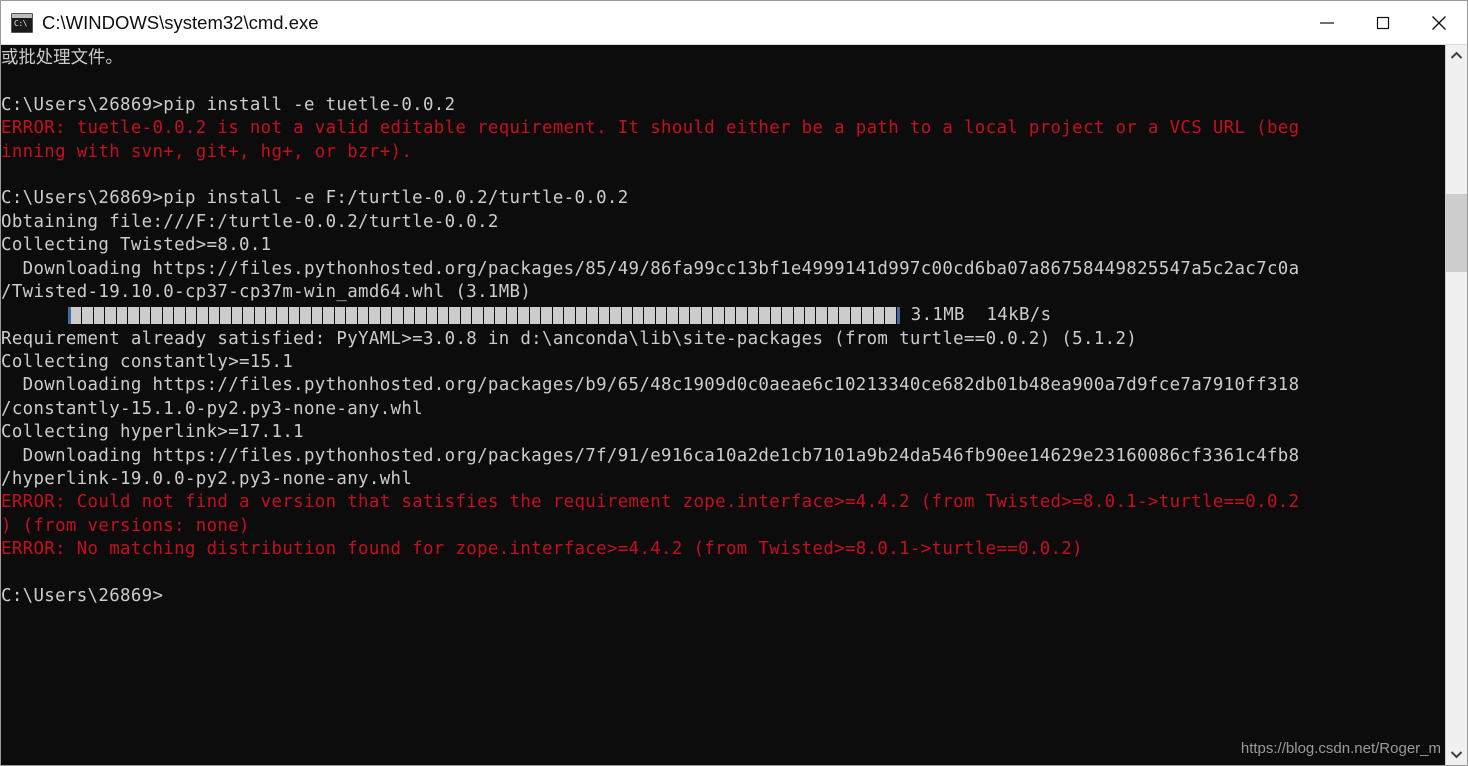 This screenshot has height=766, width=1468. What do you see at coordinates (650, 23) in the screenshot?
I see `titlebar-left: C:\ C:\WINDOWS\system32\cmd.exe` at bounding box center [650, 23].